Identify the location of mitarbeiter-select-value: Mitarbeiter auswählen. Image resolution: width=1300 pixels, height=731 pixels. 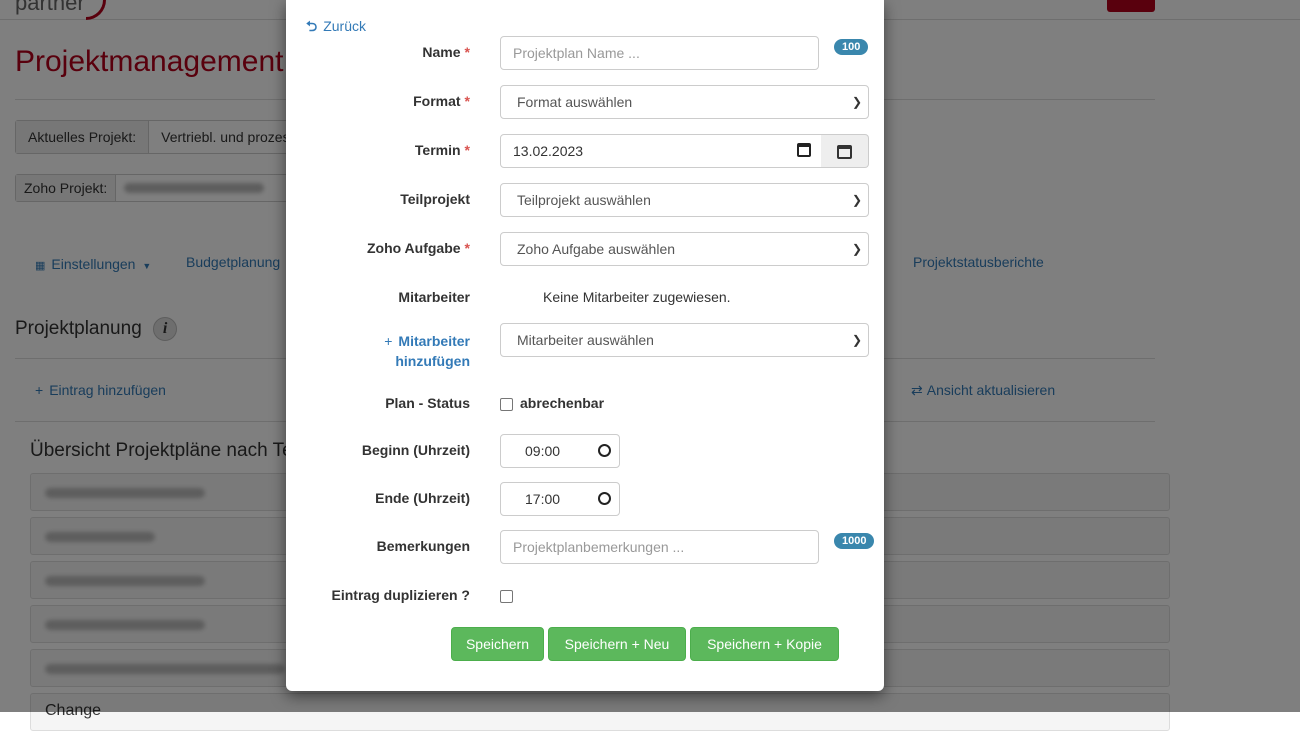
(585, 340).